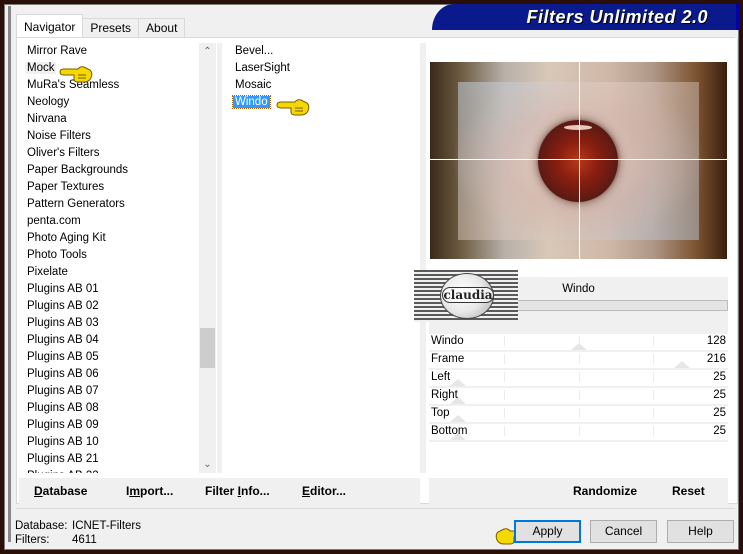 The image size is (743, 554). What do you see at coordinates (688, 491) in the screenshot?
I see `reset-button: Reset` at bounding box center [688, 491].